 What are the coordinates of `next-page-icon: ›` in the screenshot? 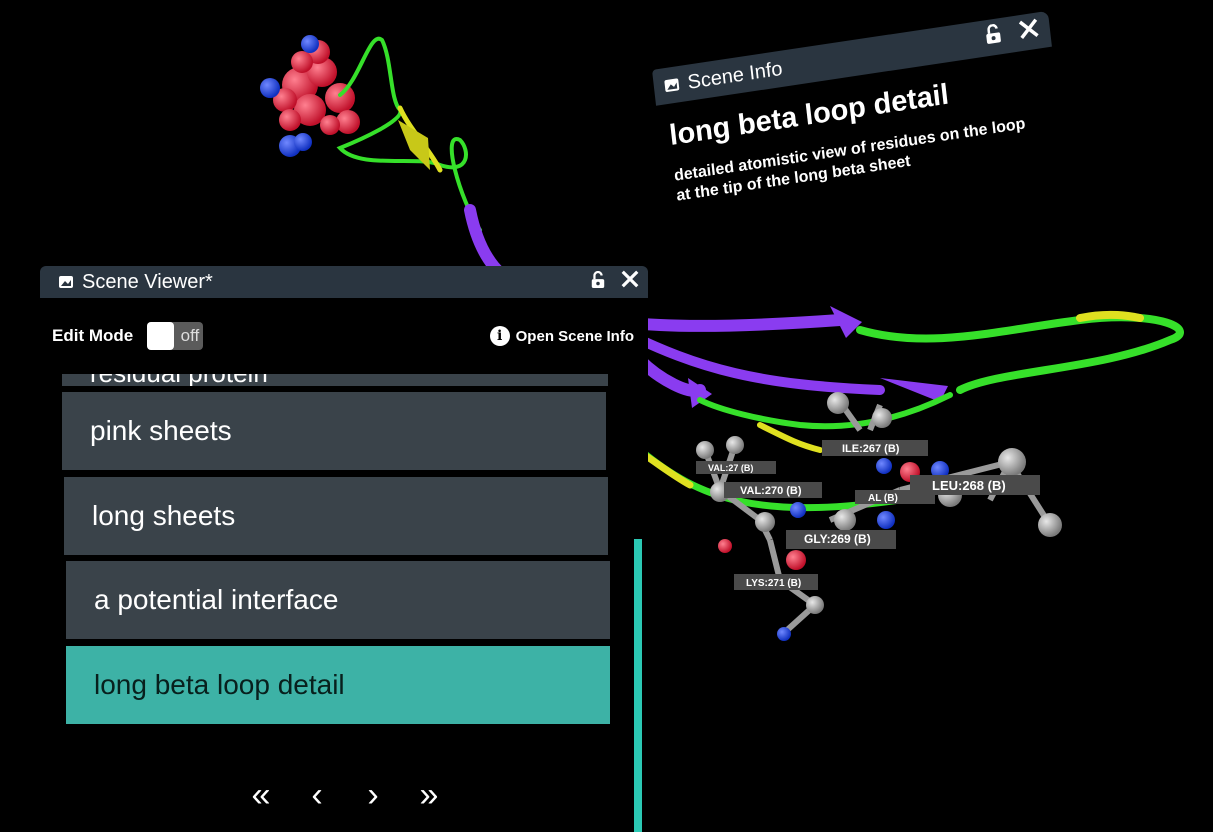 It's located at (373, 795).